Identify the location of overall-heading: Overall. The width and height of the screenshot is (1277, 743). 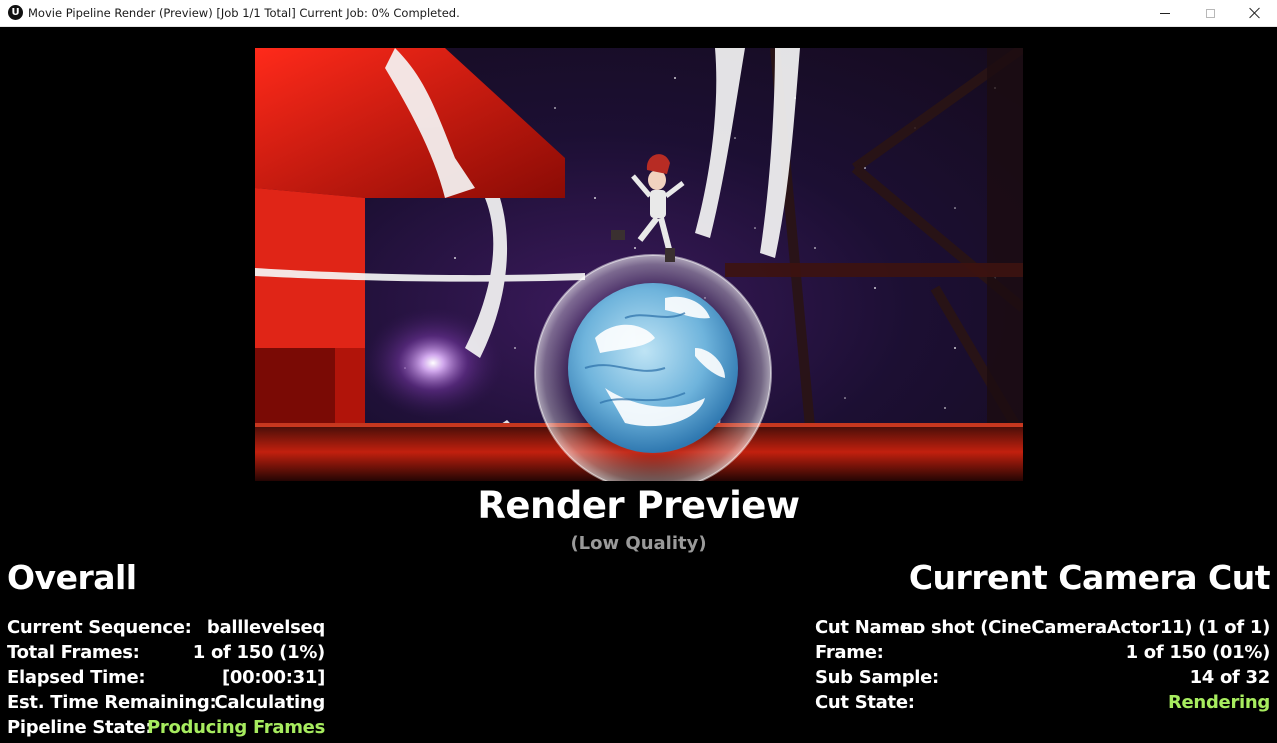
(72, 577).